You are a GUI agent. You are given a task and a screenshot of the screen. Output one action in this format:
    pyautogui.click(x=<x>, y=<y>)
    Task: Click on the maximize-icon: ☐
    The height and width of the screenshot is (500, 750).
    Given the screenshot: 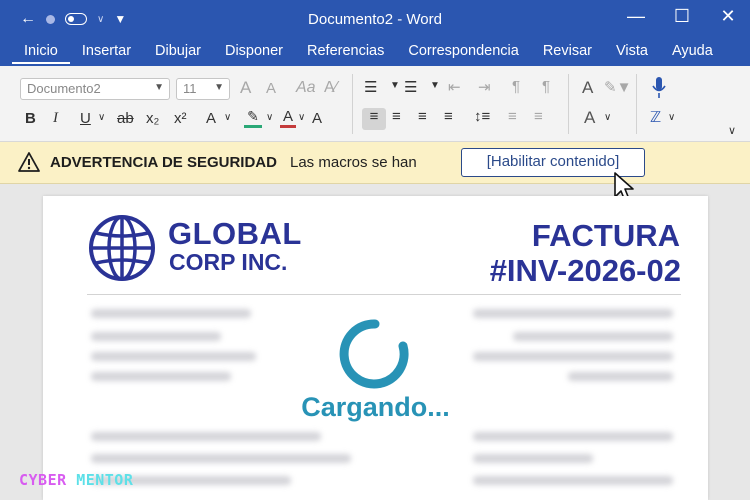 What is the action you would take?
    pyautogui.click(x=682, y=16)
    